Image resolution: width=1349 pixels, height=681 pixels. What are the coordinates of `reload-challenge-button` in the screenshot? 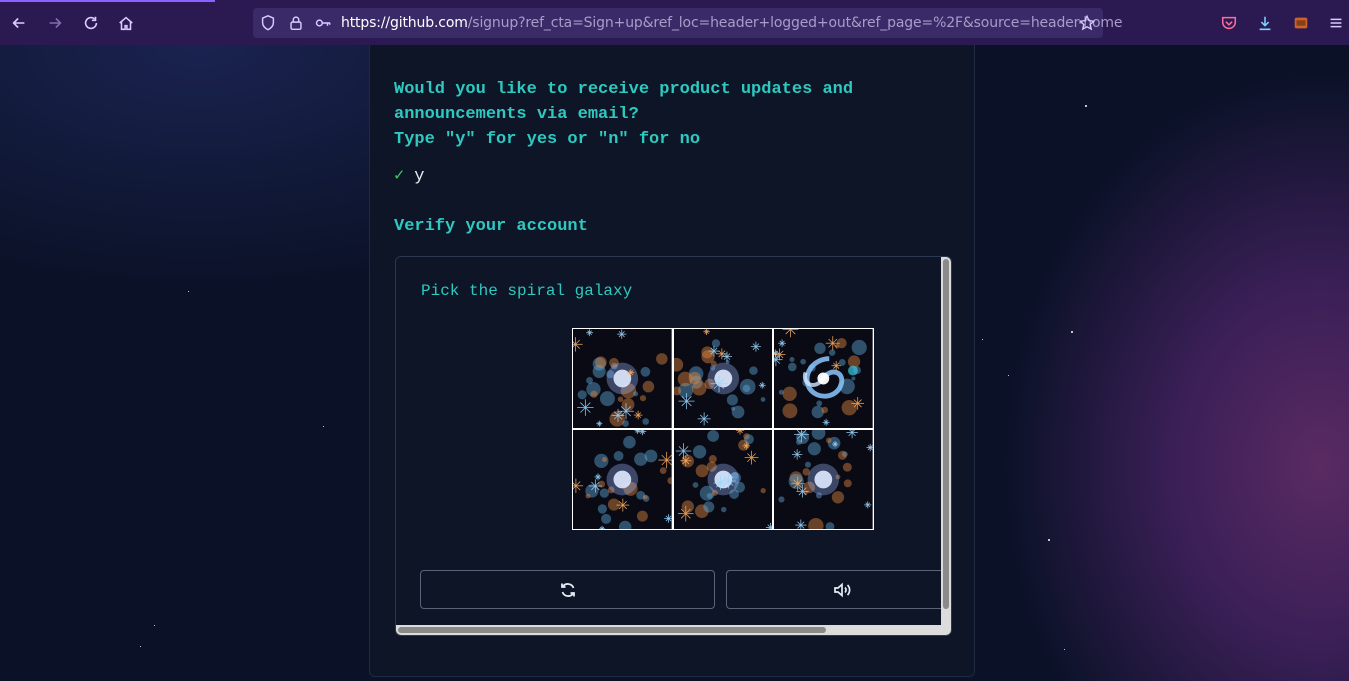 It's located at (567, 589).